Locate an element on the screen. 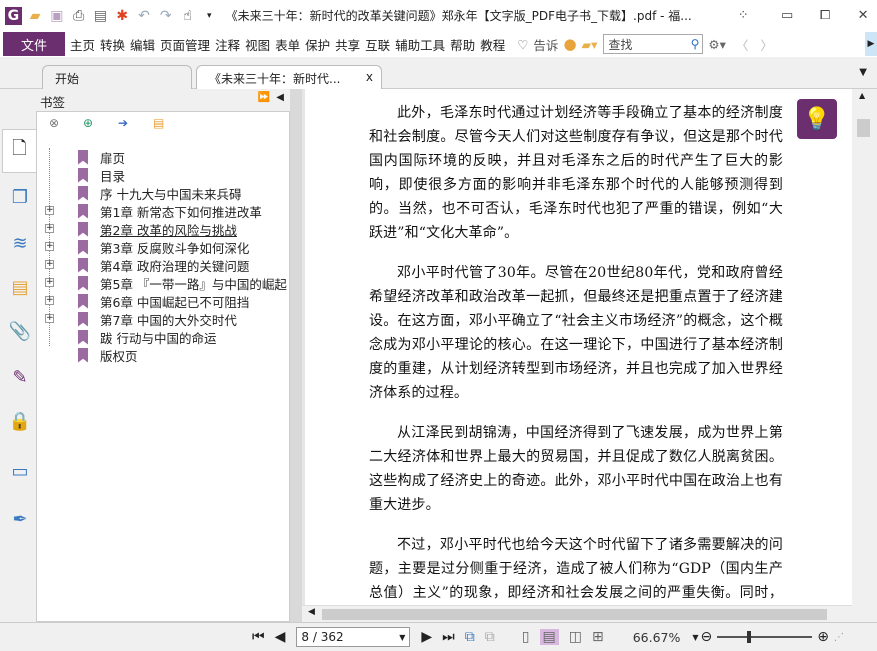 The height and width of the screenshot is (651, 877). properties-icon: ▤ is located at coordinates (100, 16).